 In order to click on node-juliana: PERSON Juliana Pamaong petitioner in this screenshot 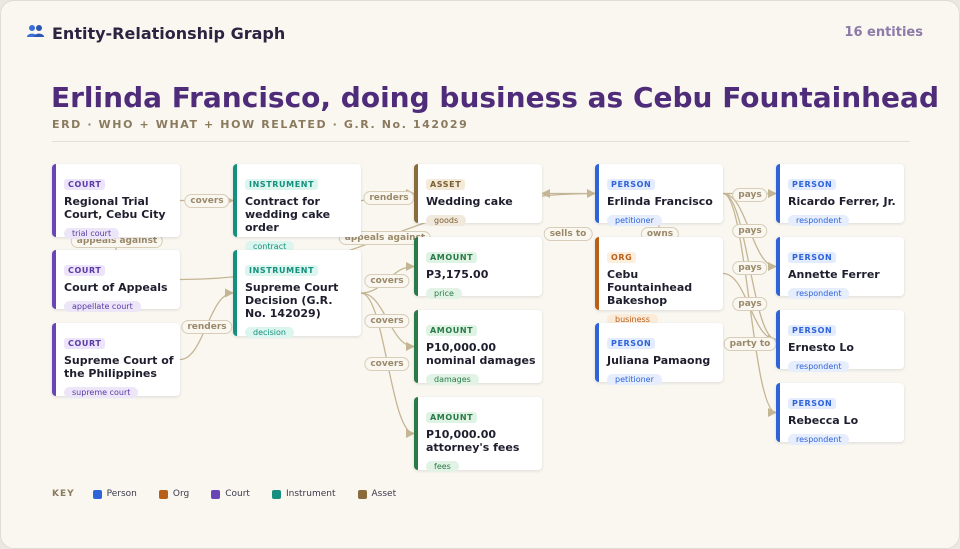, I will do `click(659, 354)`.